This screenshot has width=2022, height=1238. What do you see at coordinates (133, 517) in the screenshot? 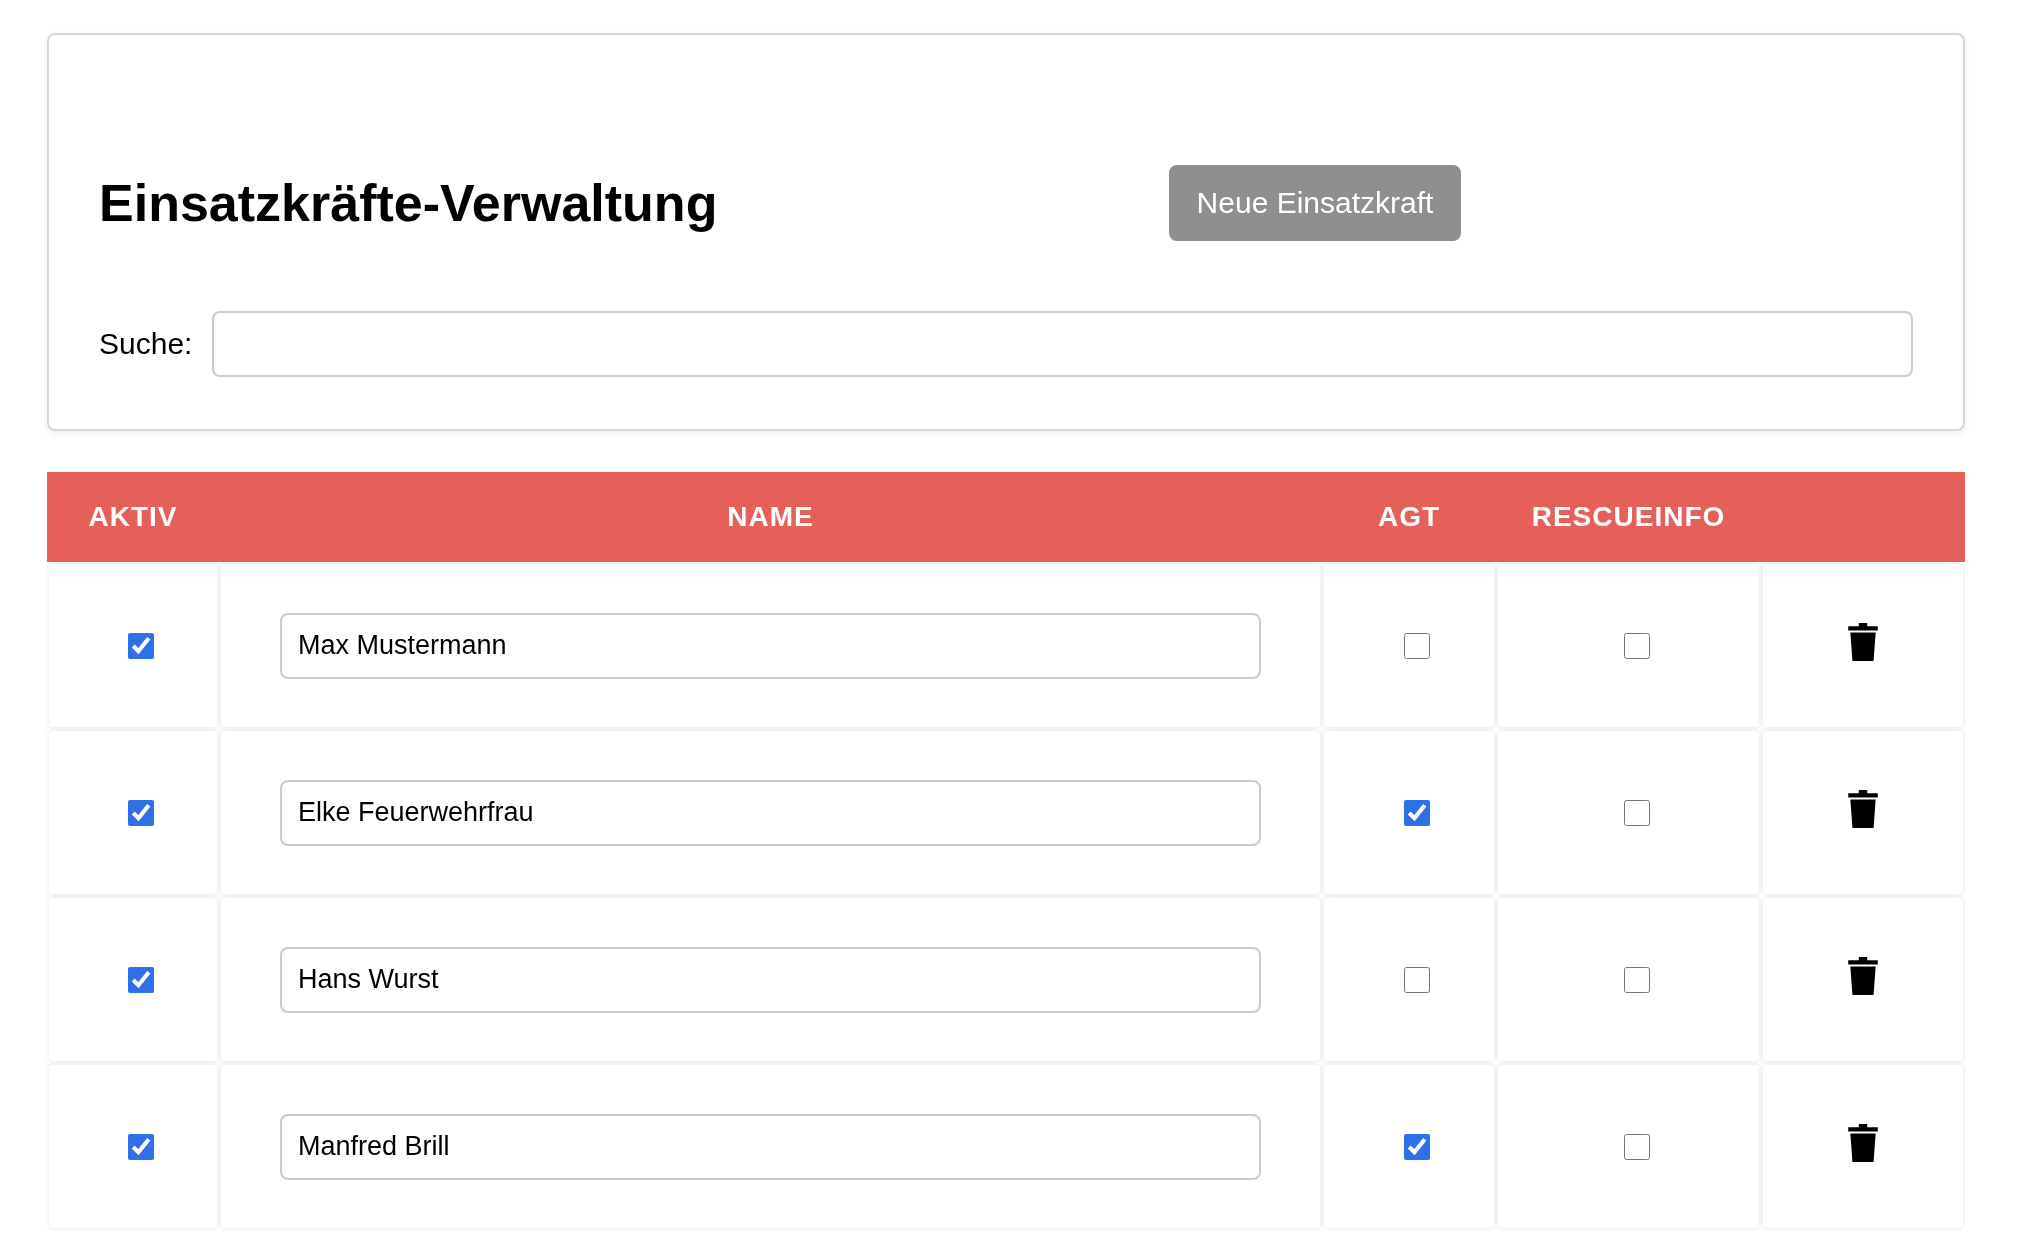
I see `column-header: AKTIV` at bounding box center [133, 517].